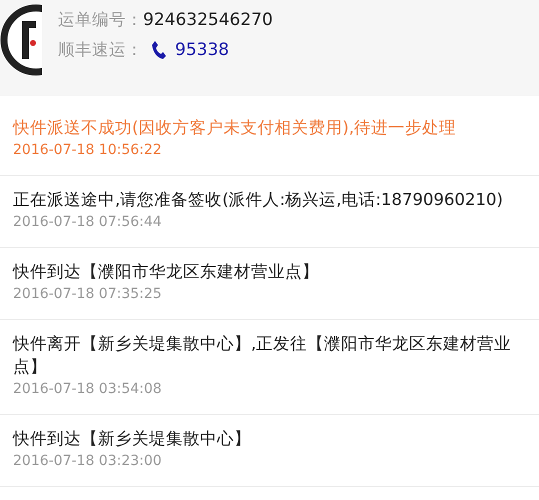 The image size is (539, 500). What do you see at coordinates (88, 461) in the screenshot?
I see `event-time: 2016-07-18 03:23:00` at bounding box center [88, 461].